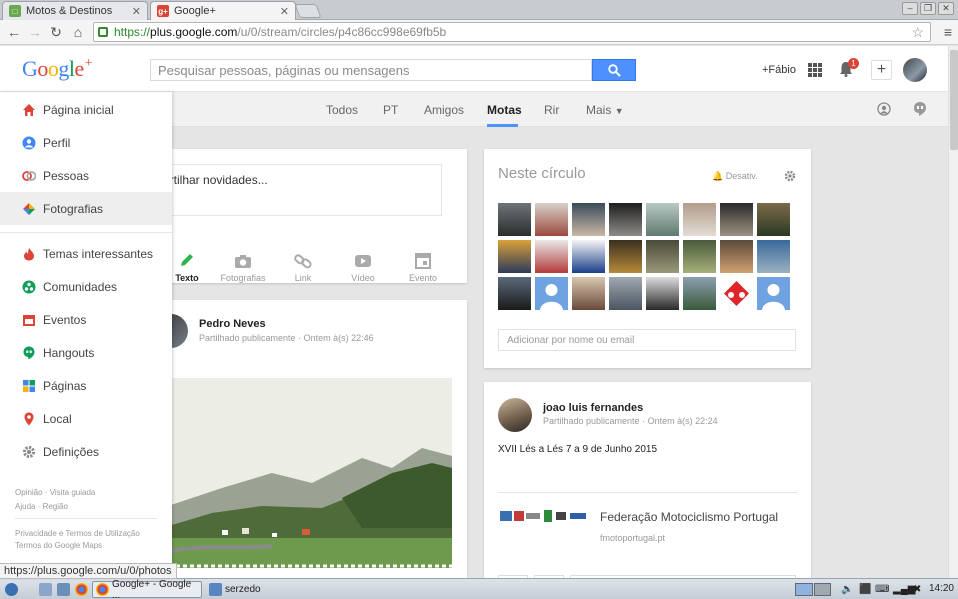 The width and height of the screenshot is (958, 599). What do you see at coordinates (13, 589) in the screenshot?
I see `start-menu-button` at bounding box center [13, 589].